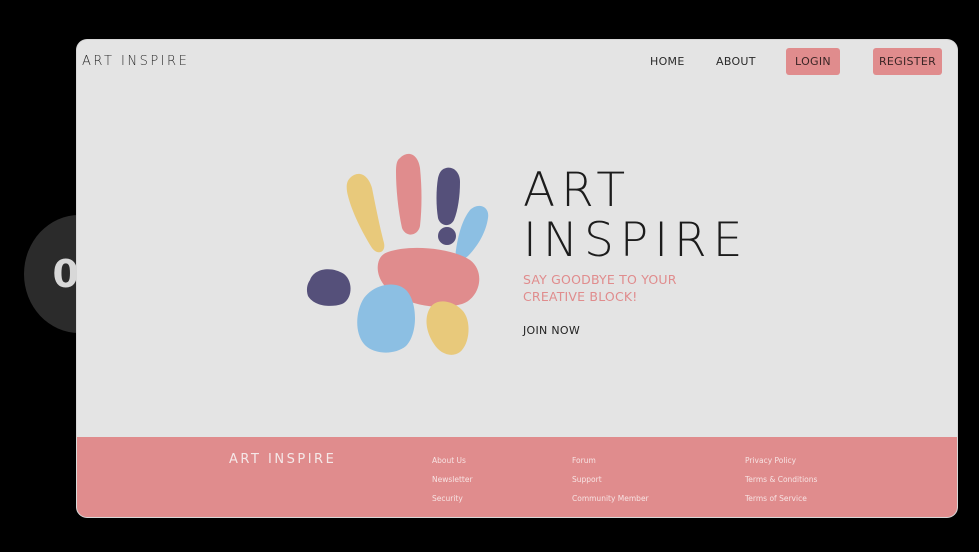 The height and width of the screenshot is (552, 979). I want to click on footer-brand: ART INSPIRE, so click(283, 459).